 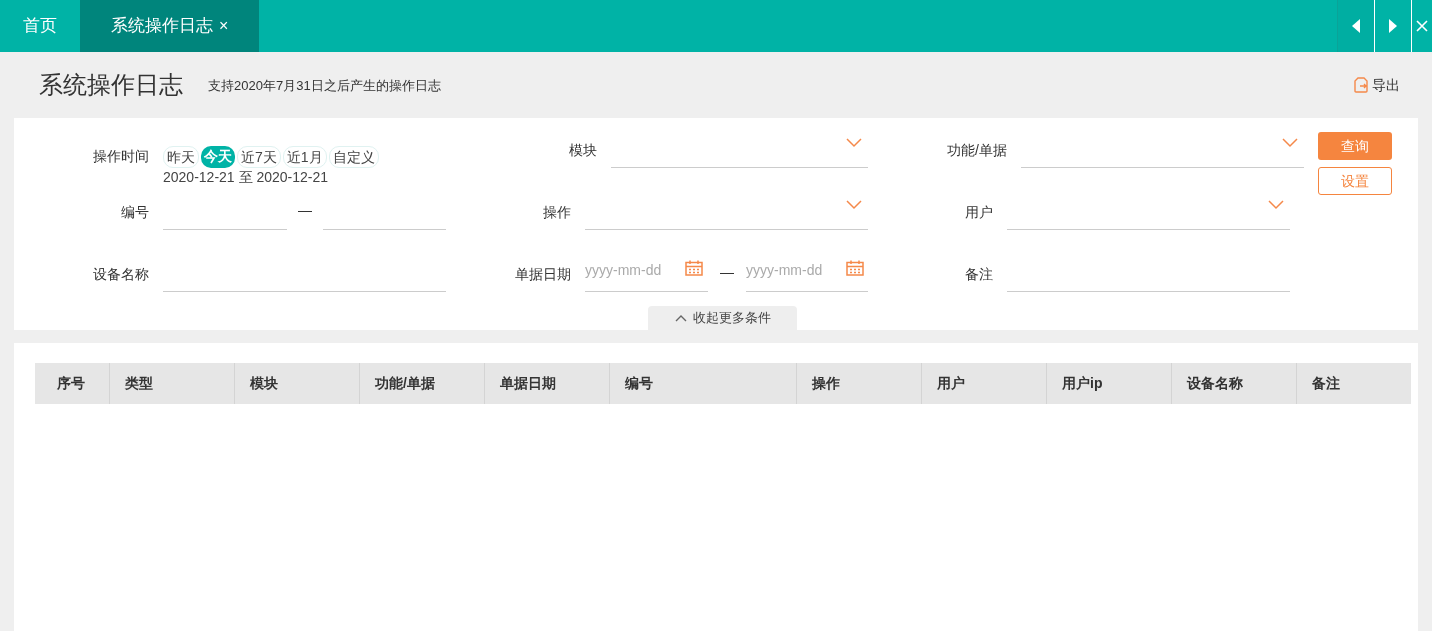 What do you see at coordinates (181, 157) in the screenshot?
I see `date-preset: 昨天` at bounding box center [181, 157].